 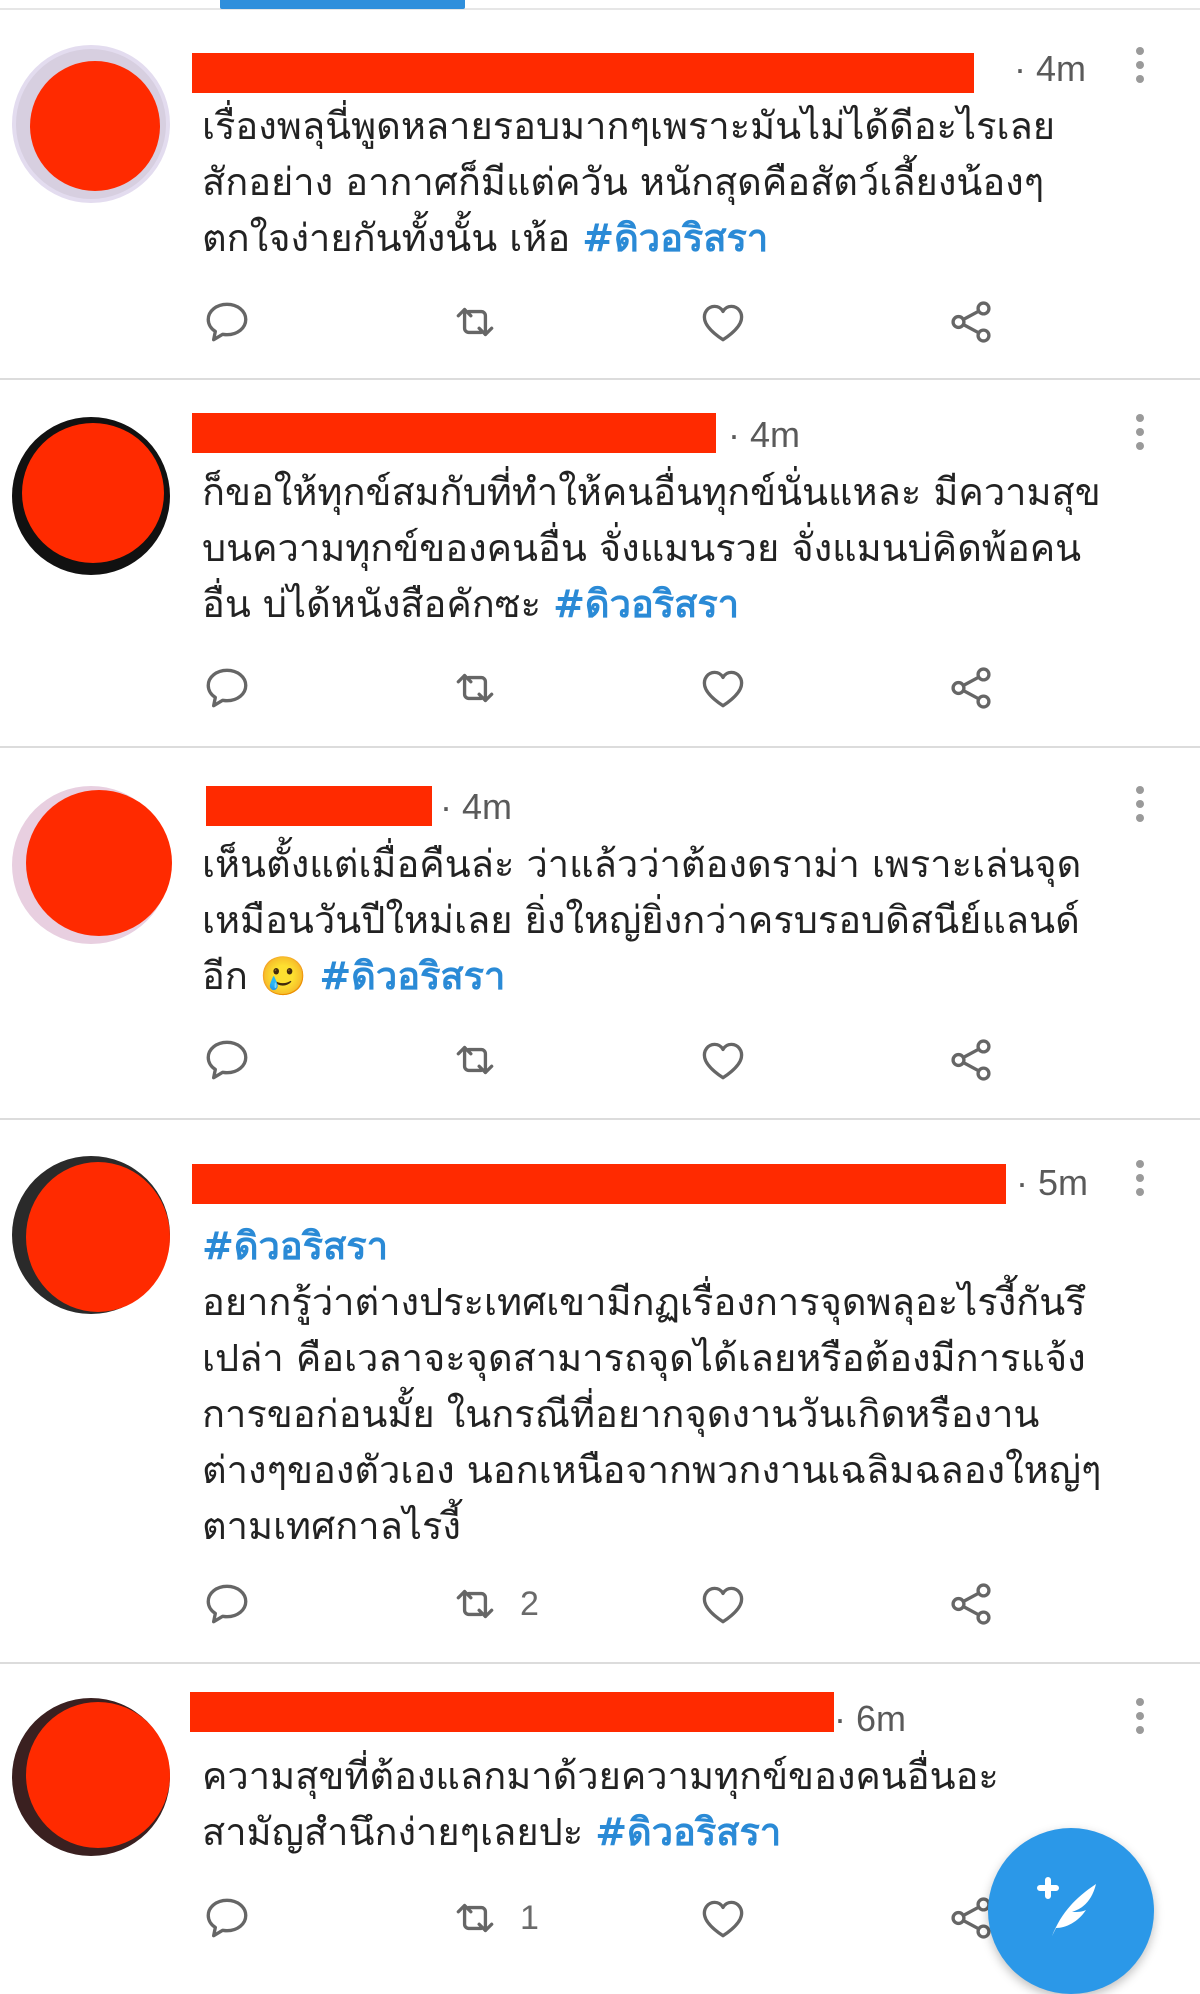 I want to click on retweet-button: 1, so click(x=494, y=1918).